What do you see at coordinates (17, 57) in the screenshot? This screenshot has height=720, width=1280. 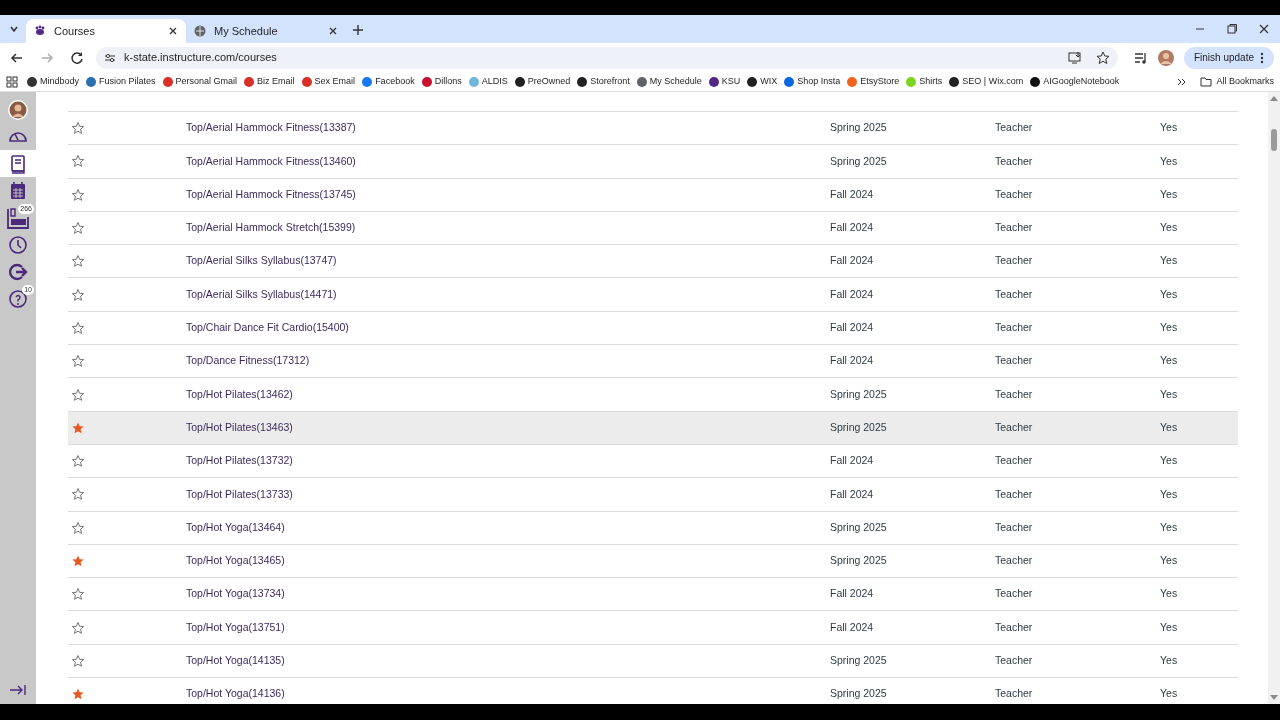 I see `back-icon` at bounding box center [17, 57].